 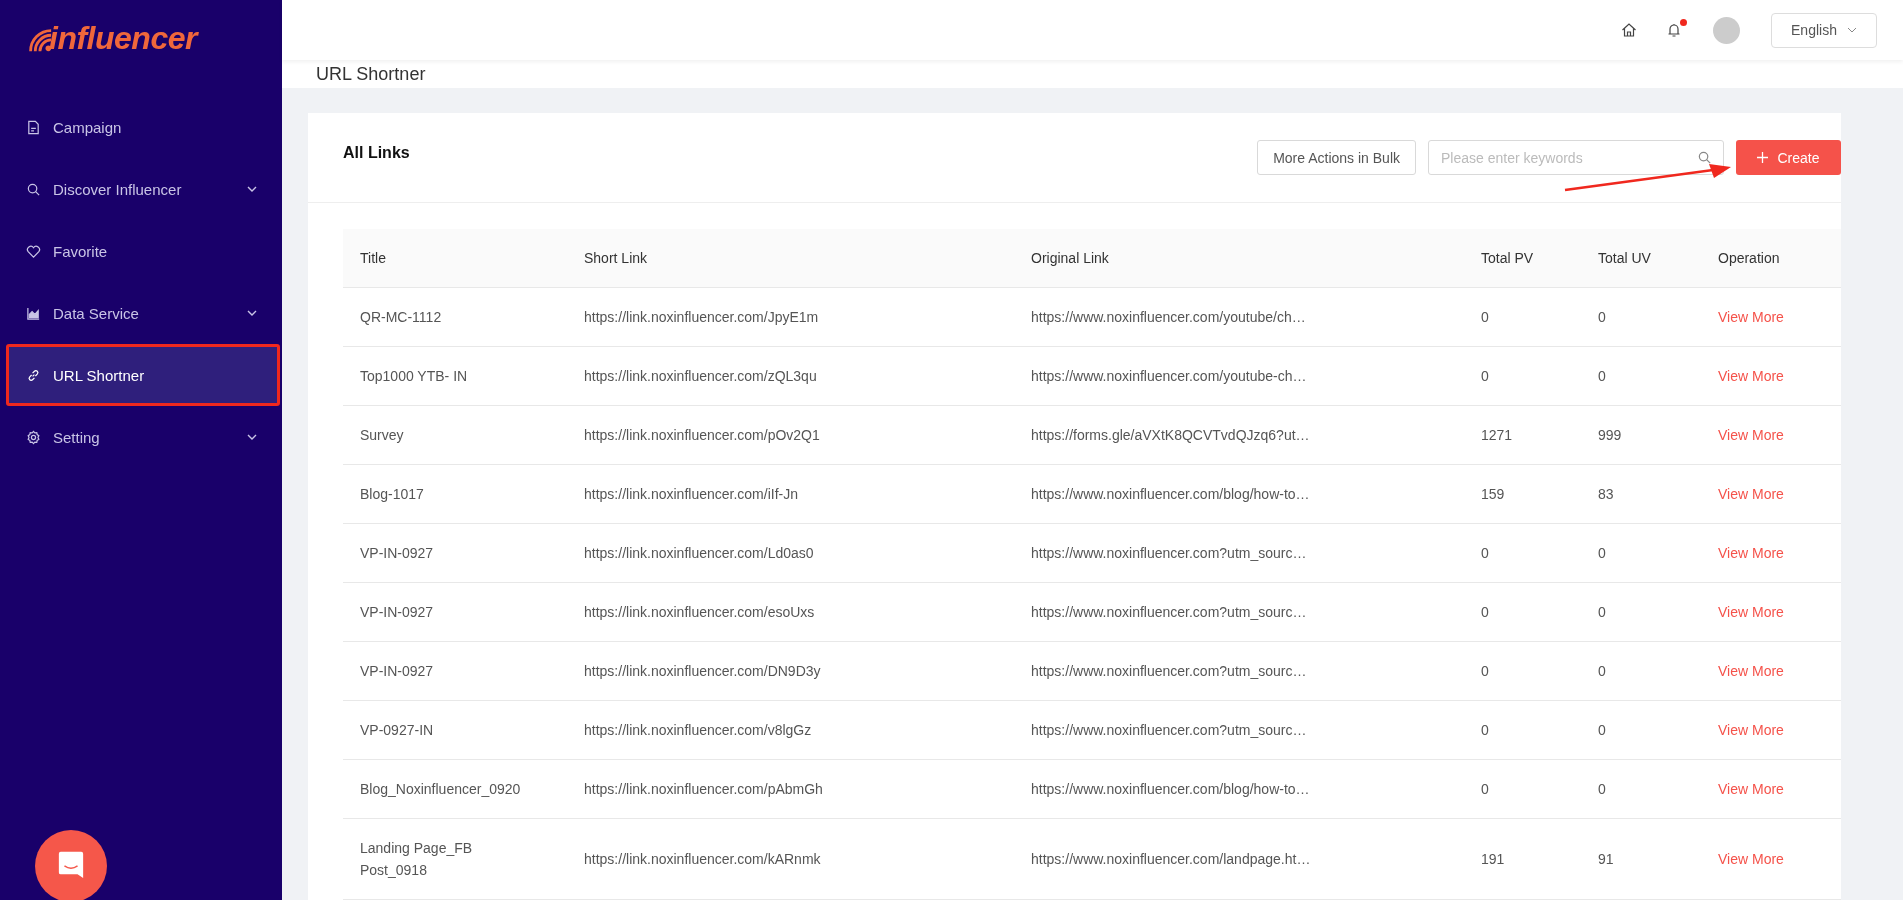 I want to click on uv-cell-text: 999, so click(x=1610, y=435).